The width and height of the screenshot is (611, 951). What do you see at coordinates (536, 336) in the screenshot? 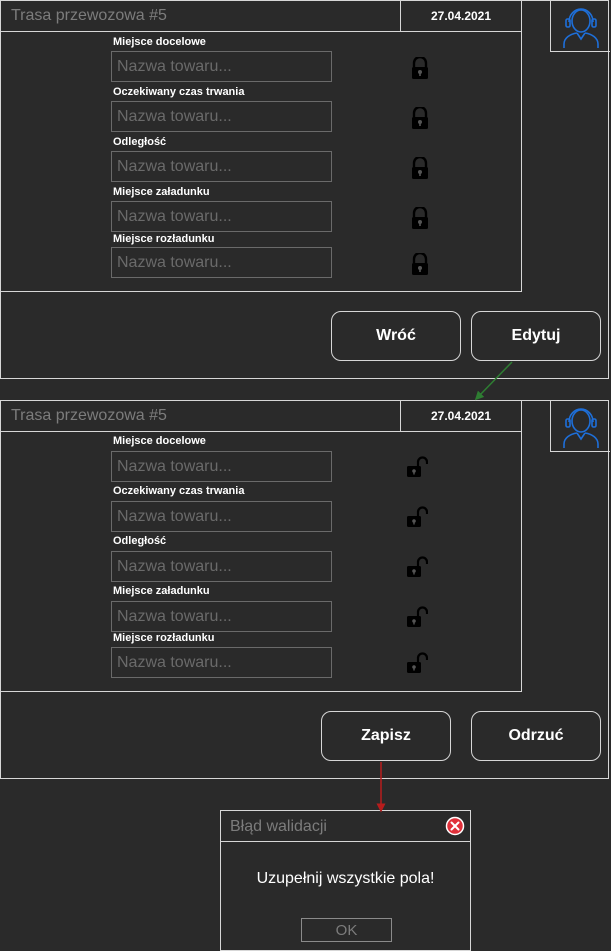
I see `edit-button: Edytuj` at bounding box center [536, 336].